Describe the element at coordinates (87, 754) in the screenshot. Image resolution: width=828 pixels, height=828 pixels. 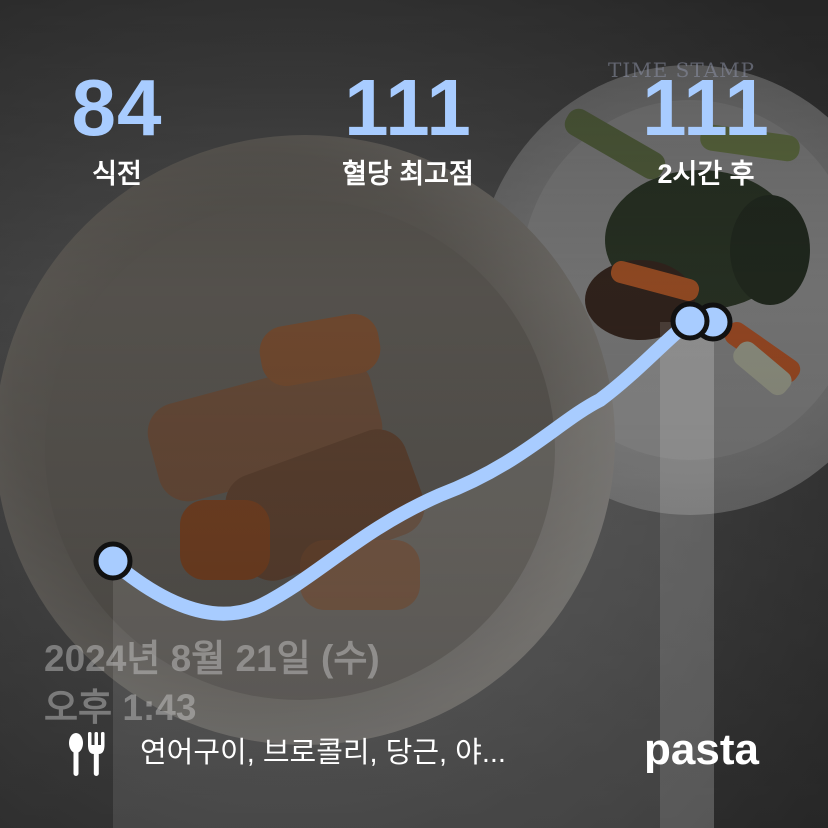
I see `fork-knife-icon` at that location.